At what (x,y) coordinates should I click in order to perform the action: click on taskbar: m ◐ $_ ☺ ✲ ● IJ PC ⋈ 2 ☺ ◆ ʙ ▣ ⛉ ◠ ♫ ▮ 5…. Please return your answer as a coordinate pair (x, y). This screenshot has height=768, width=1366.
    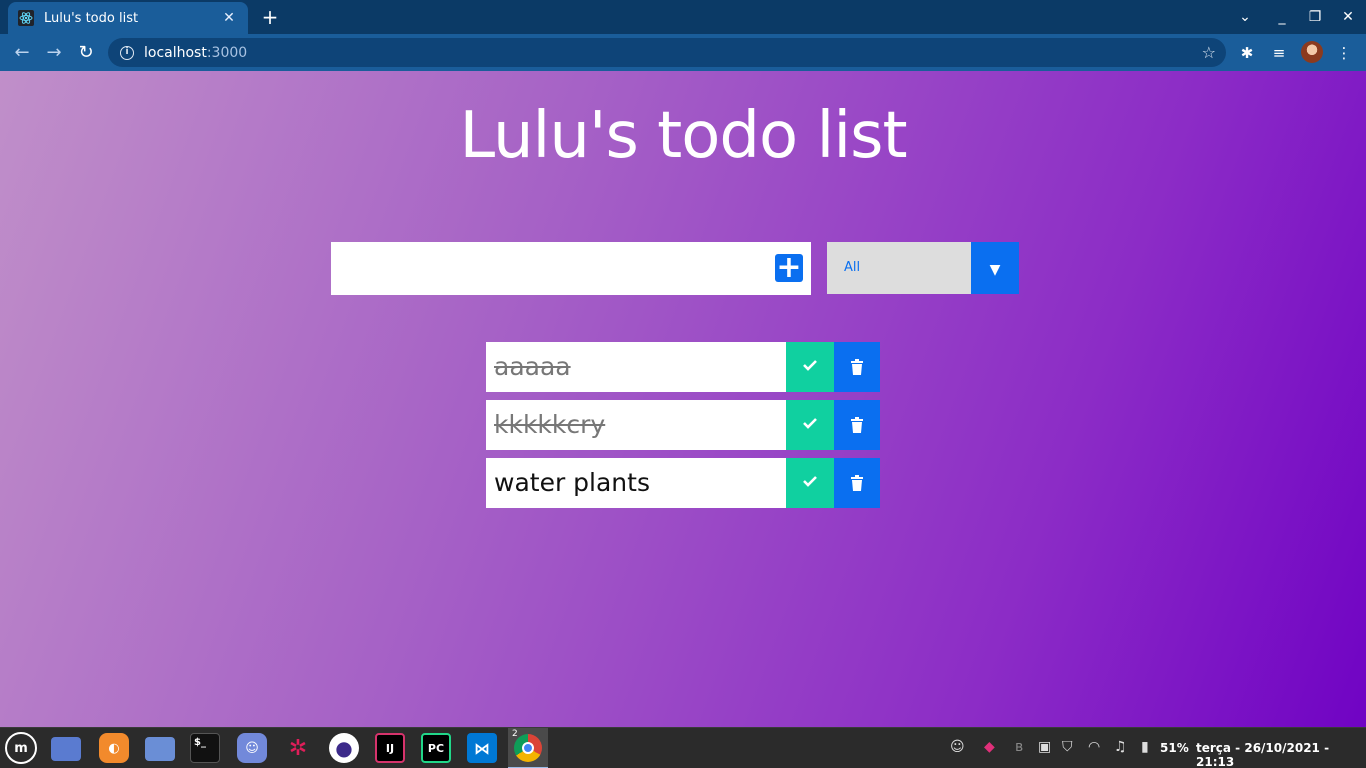
    Looking at the image, I should click on (683, 747).